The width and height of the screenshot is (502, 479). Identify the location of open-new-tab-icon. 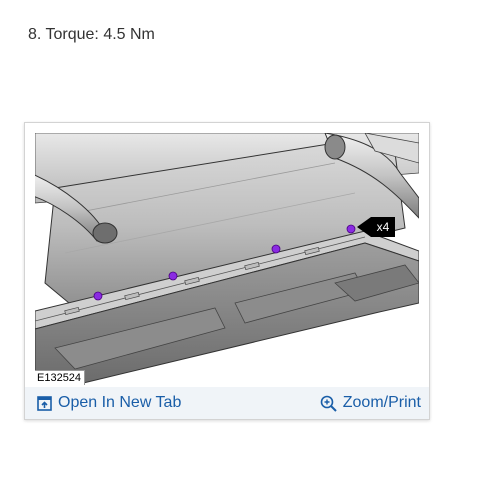
(44, 403).